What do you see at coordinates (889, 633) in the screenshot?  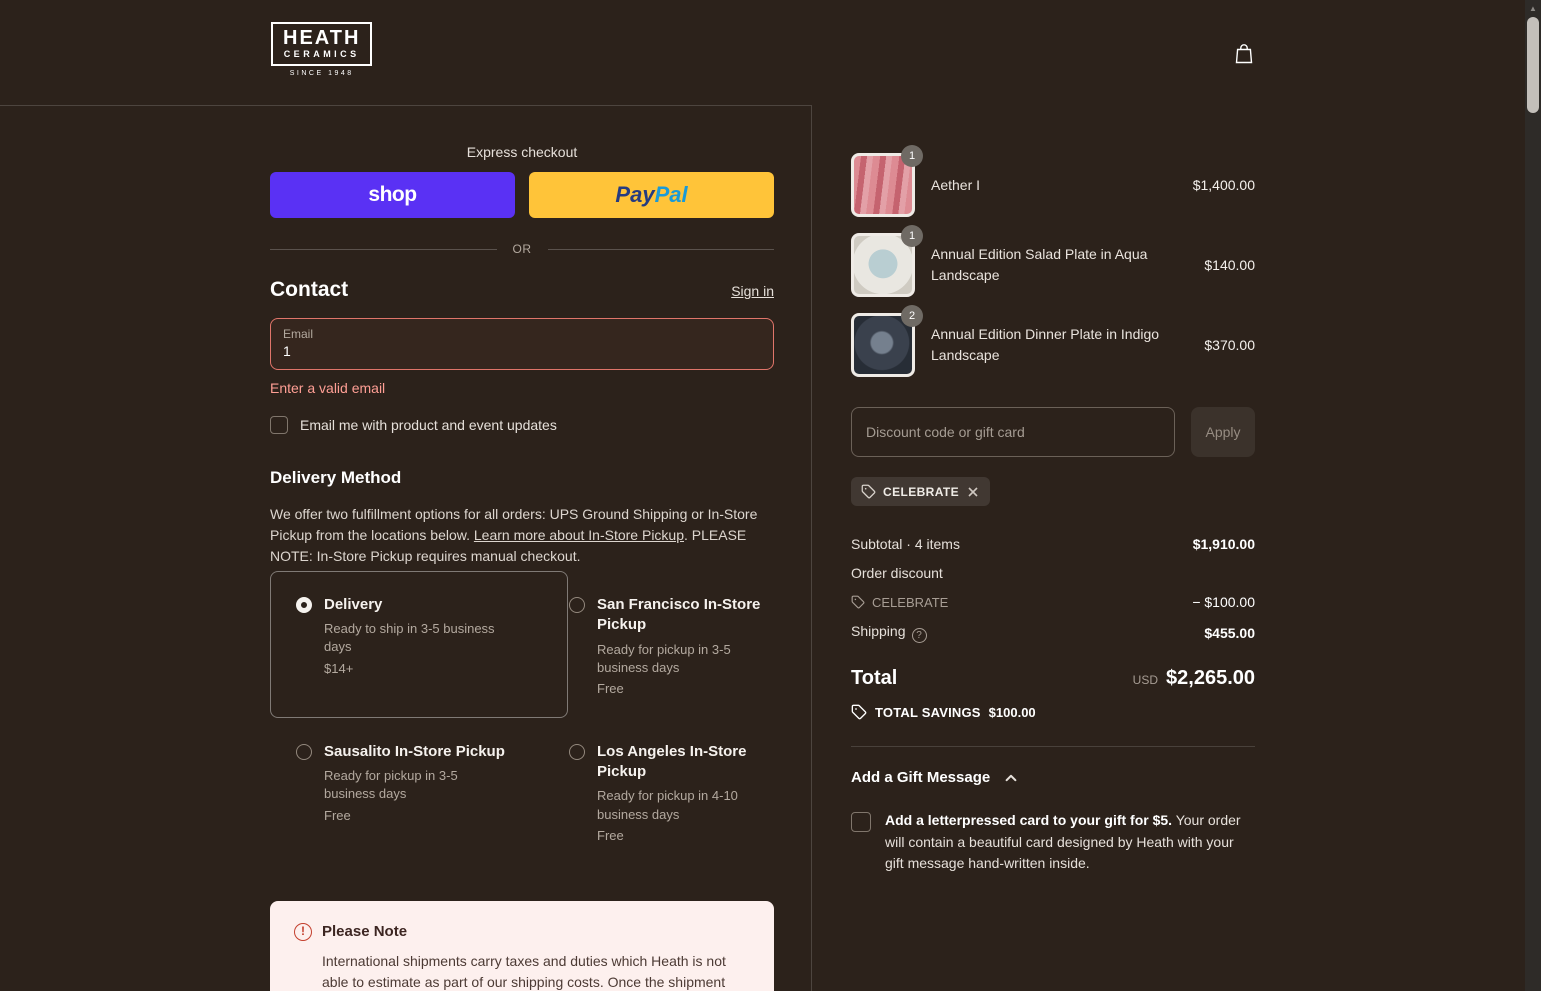 I see `shipping-label: Shipping?` at bounding box center [889, 633].